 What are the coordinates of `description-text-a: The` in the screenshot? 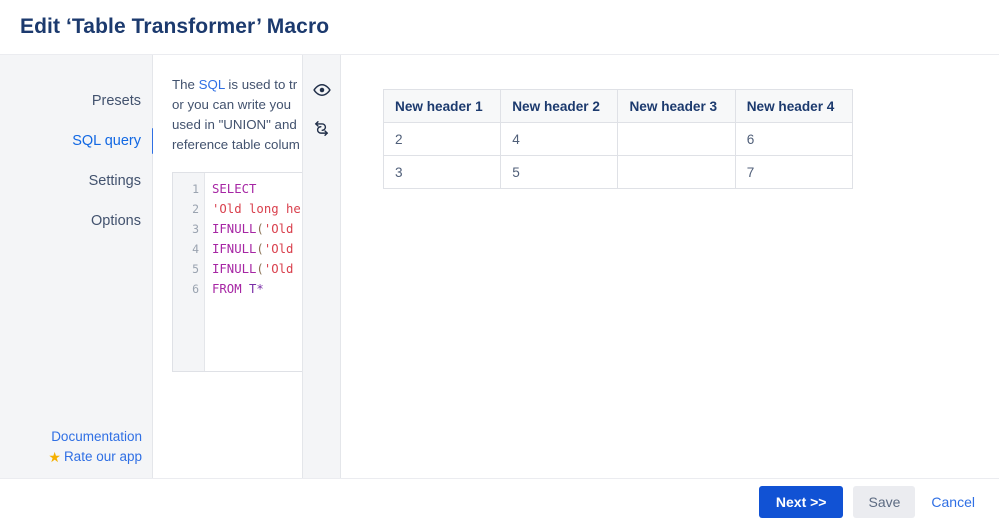 It's located at (185, 84).